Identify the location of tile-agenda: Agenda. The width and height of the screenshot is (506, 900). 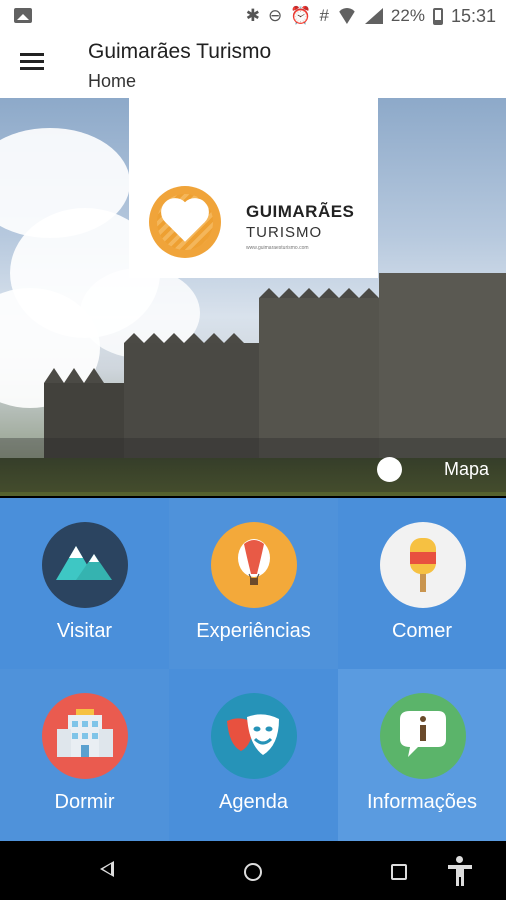
(253, 755).